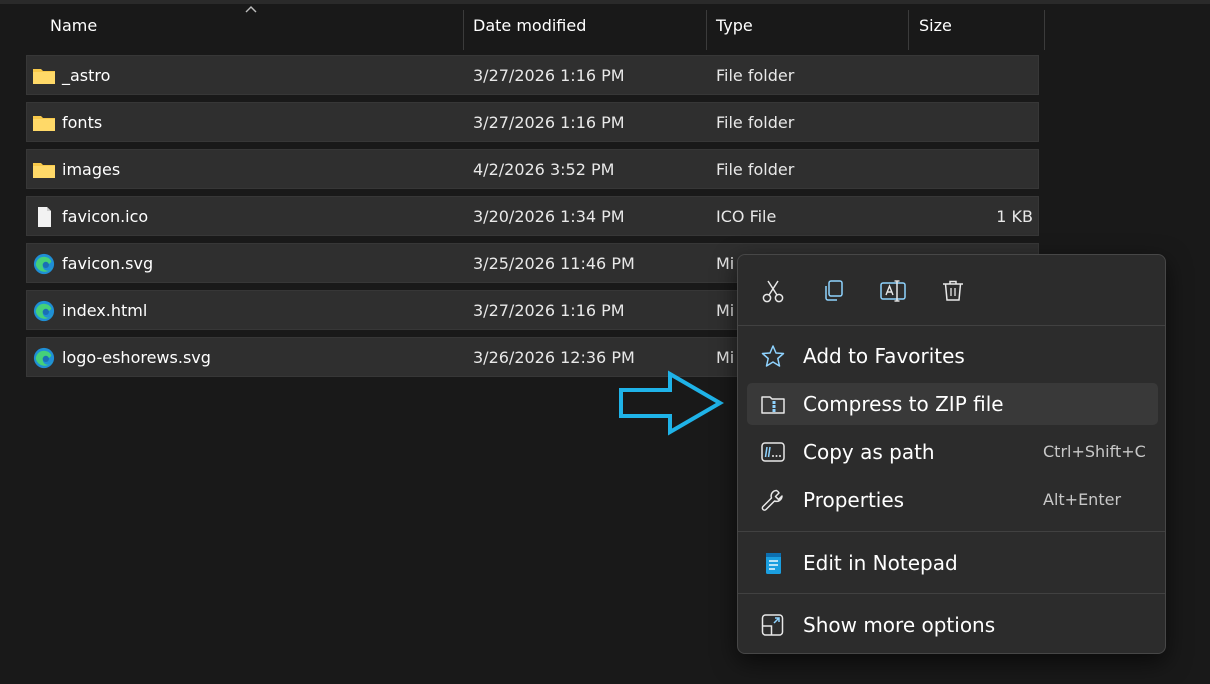 The height and width of the screenshot is (684, 1210). I want to click on notepad-icon, so click(773, 563).